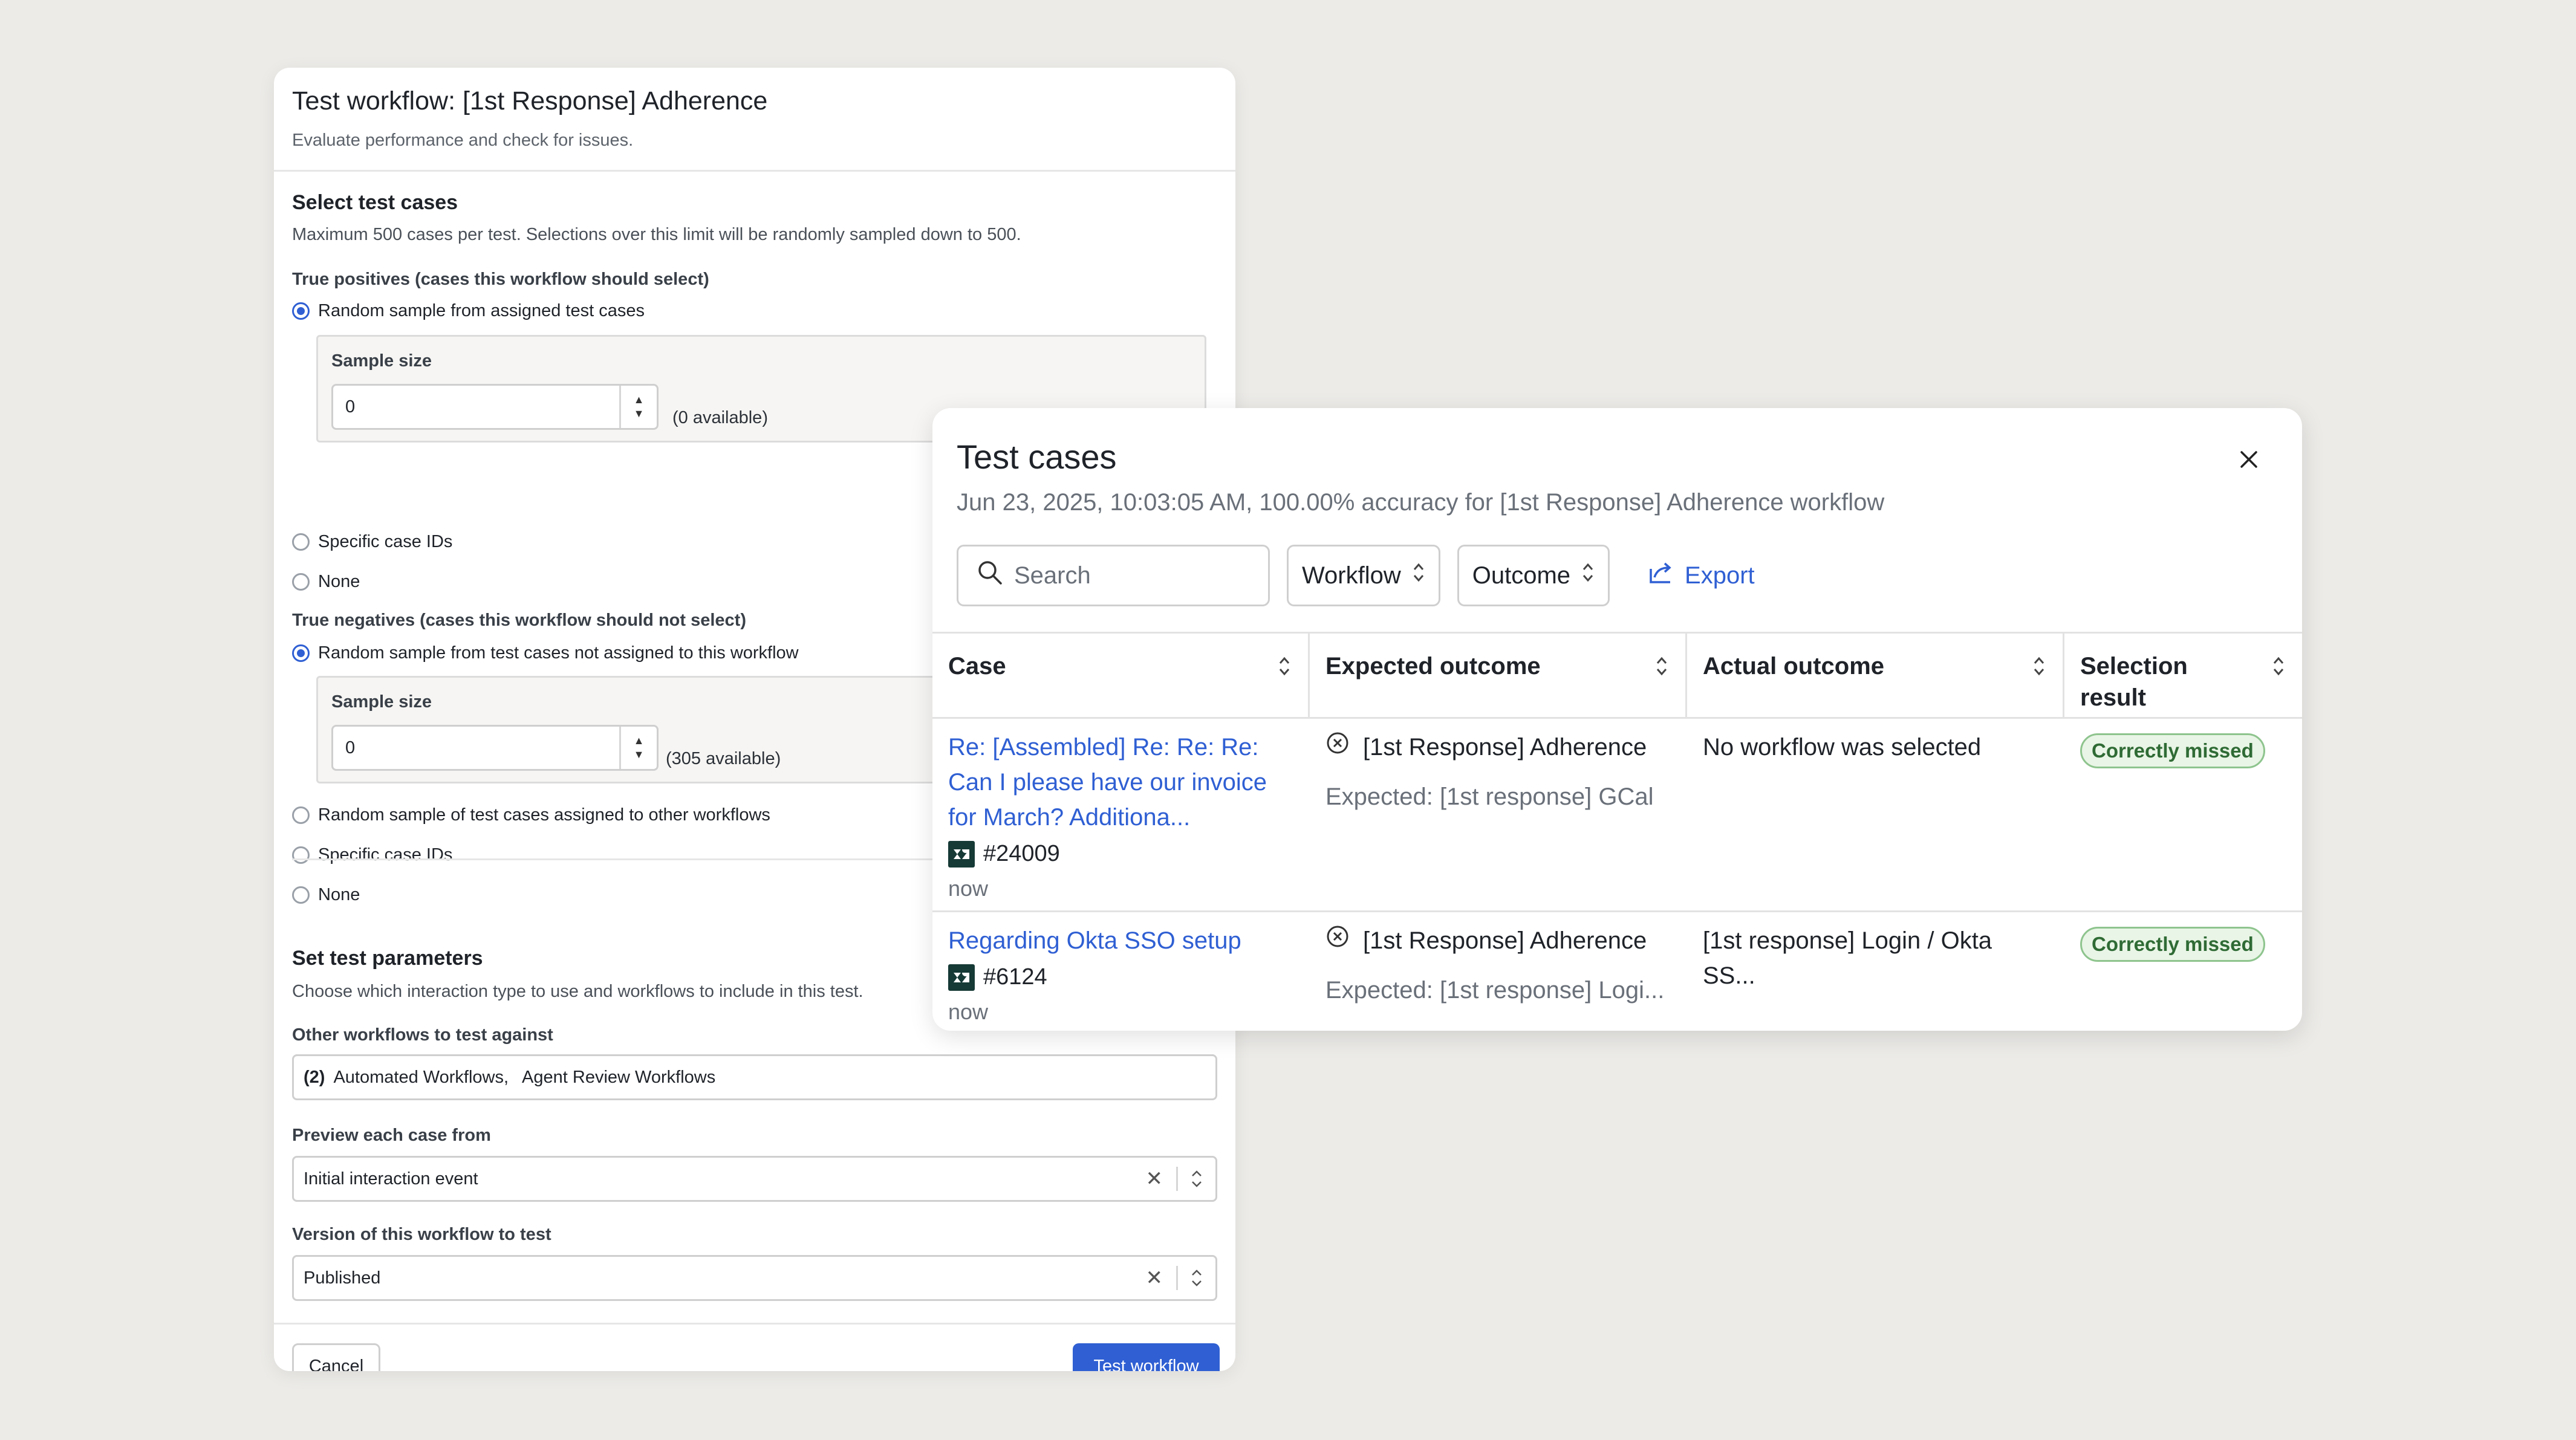 The image size is (2576, 1440). What do you see at coordinates (1498, 676) in the screenshot?
I see `column-header-expected: Expected outcome` at bounding box center [1498, 676].